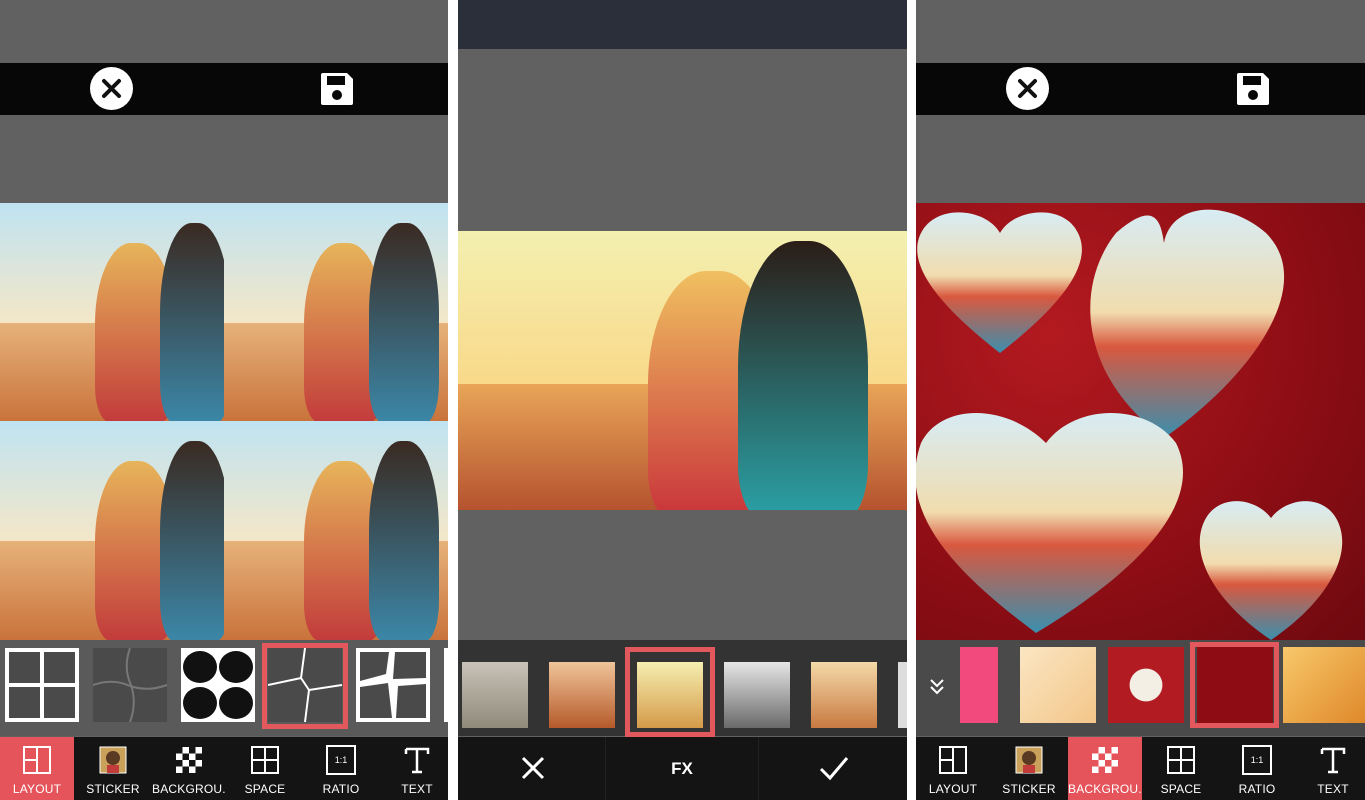 The width and height of the screenshot is (1365, 800). Describe the element at coordinates (218, 685) in the screenshot. I see `layout-option-blobs` at that location.